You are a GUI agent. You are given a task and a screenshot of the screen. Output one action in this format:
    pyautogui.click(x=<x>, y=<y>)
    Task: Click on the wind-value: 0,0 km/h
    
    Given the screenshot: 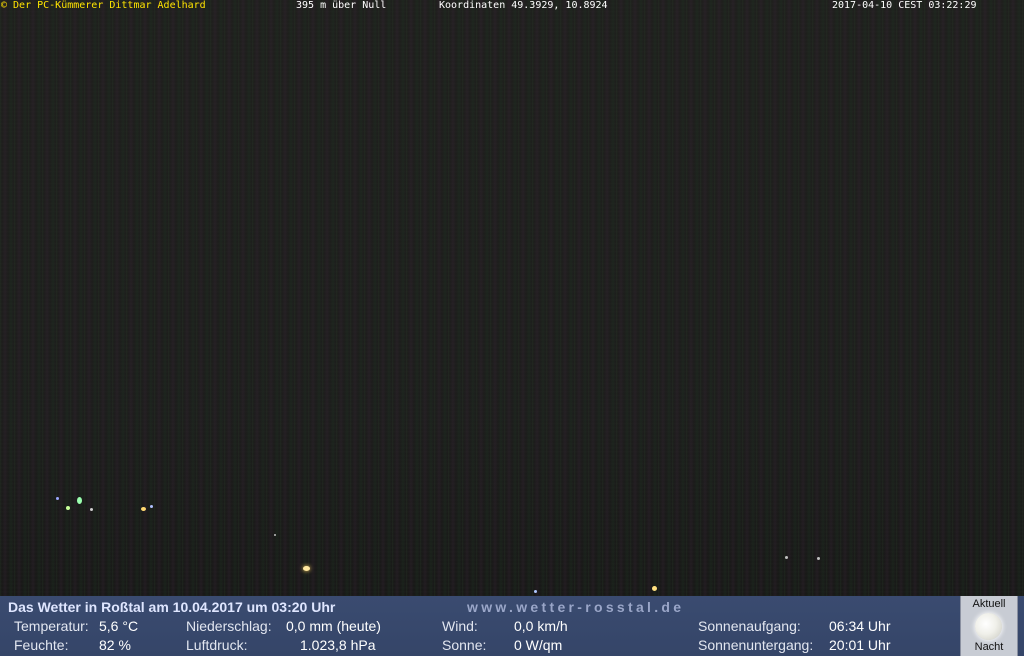 What is the action you would take?
    pyautogui.click(x=541, y=626)
    